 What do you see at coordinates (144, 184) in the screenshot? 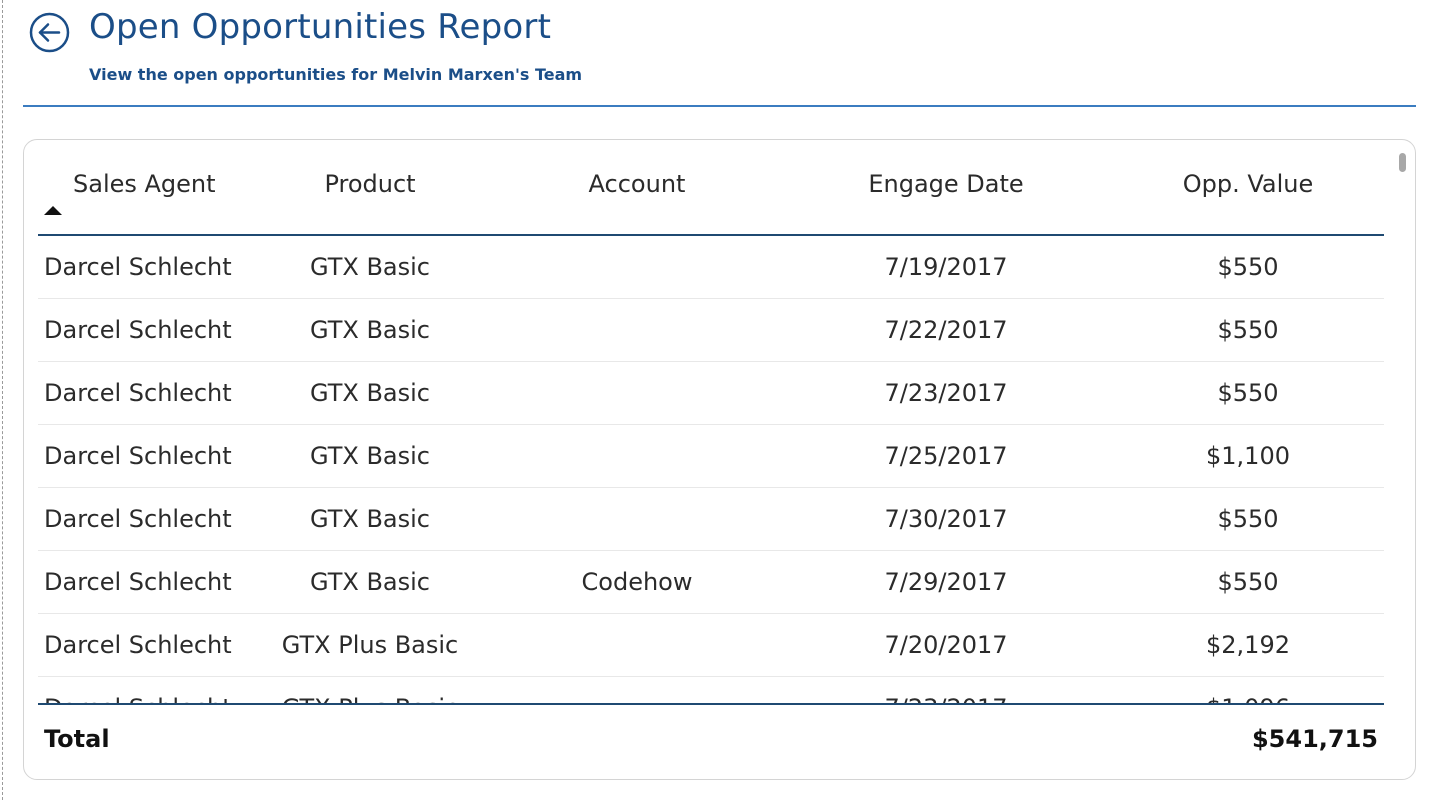
I see `column-header-sales-agent: Sales Agent` at bounding box center [144, 184].